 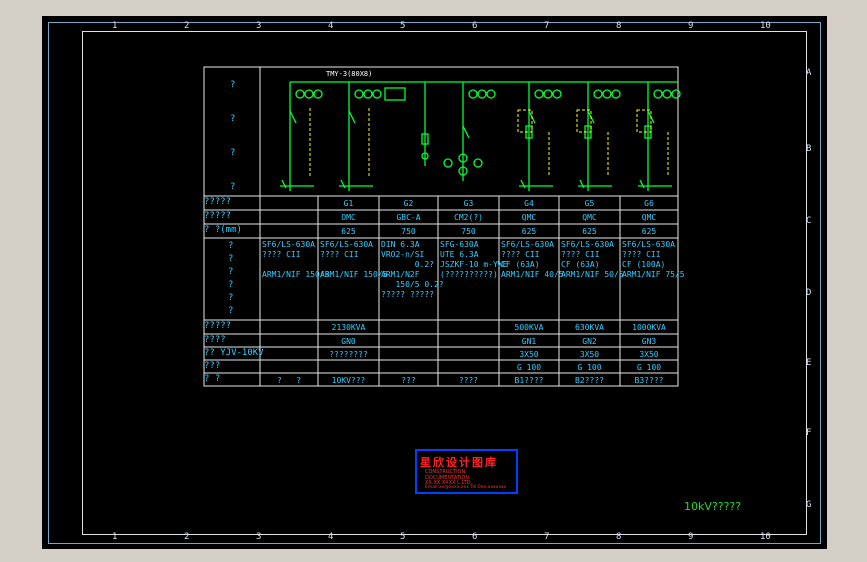 What do you see at coordinates (348, 354) in the screenshot?
I see `cell-cable: ????????` at bounding box center [348, 354].